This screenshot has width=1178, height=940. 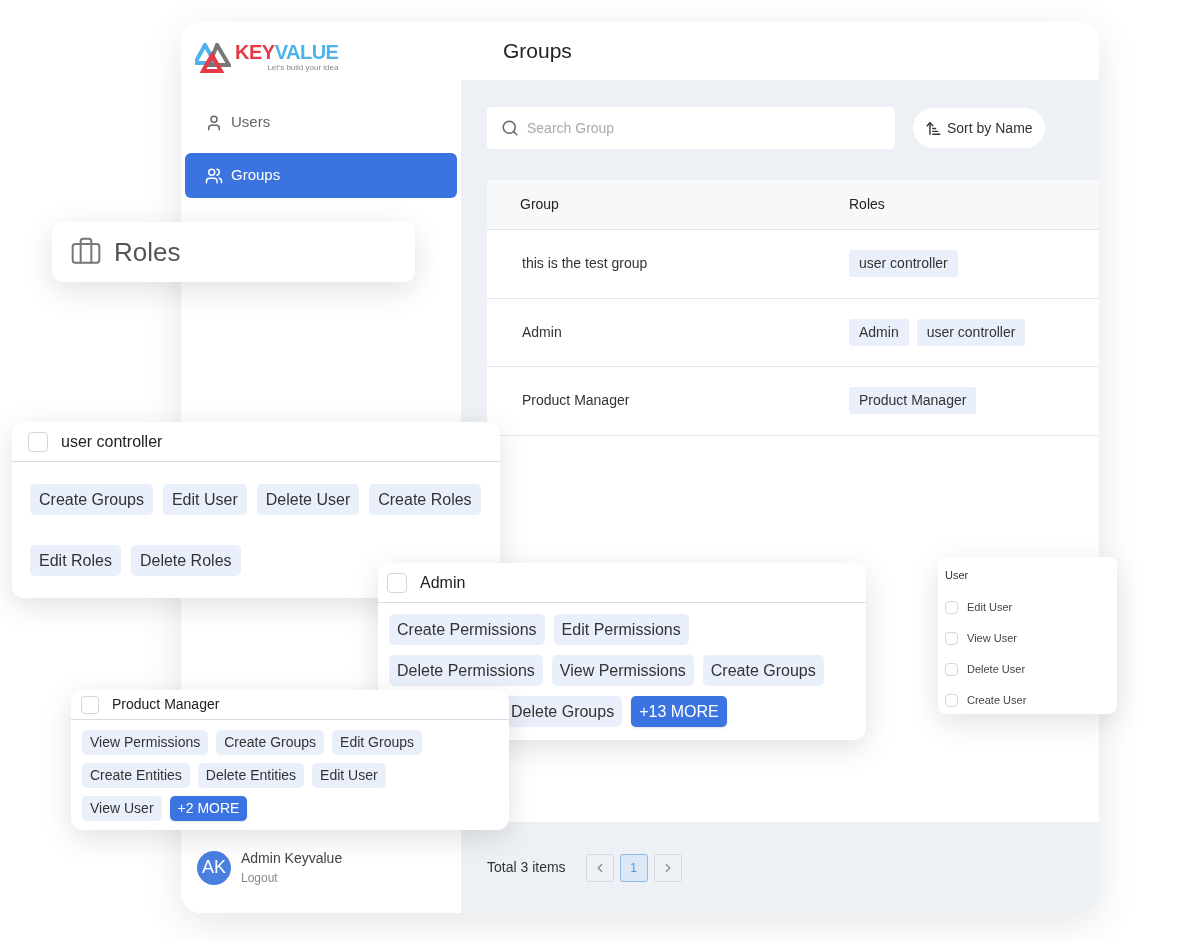 I want to click on total-count: Total 3 items, so click(x=526, y=867).